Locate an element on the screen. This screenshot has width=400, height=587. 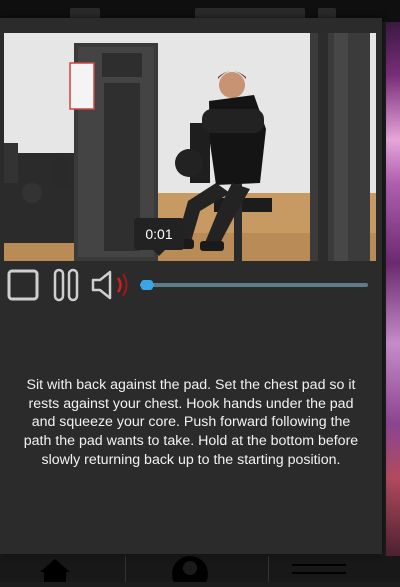
volume-icon is located at coordinates (109, 285).